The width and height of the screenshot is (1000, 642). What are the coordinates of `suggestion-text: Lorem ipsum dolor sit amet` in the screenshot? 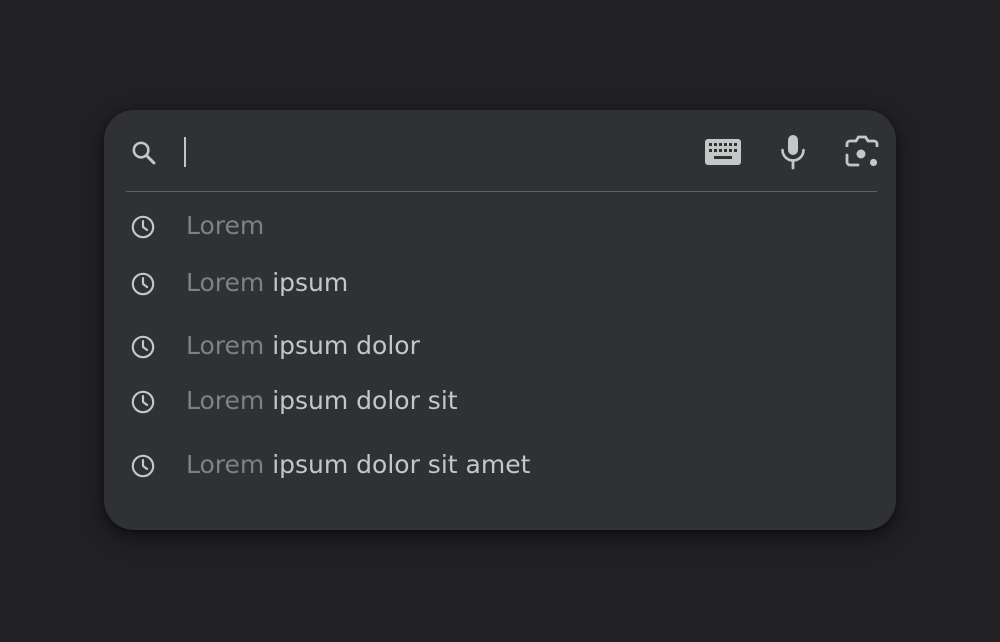 It's located at (358, 465).